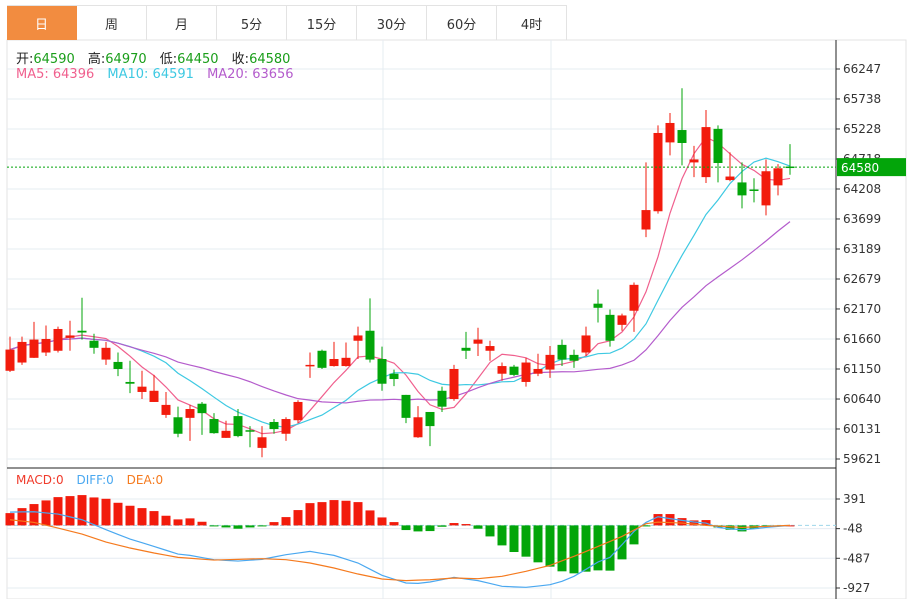 Image resolution: width=911 pixels, height=599 pixels. What do you see at coordinates (862, 459) in the screenshot?
I see `price-tick-label: 59621` at bounding box center [862, 459].